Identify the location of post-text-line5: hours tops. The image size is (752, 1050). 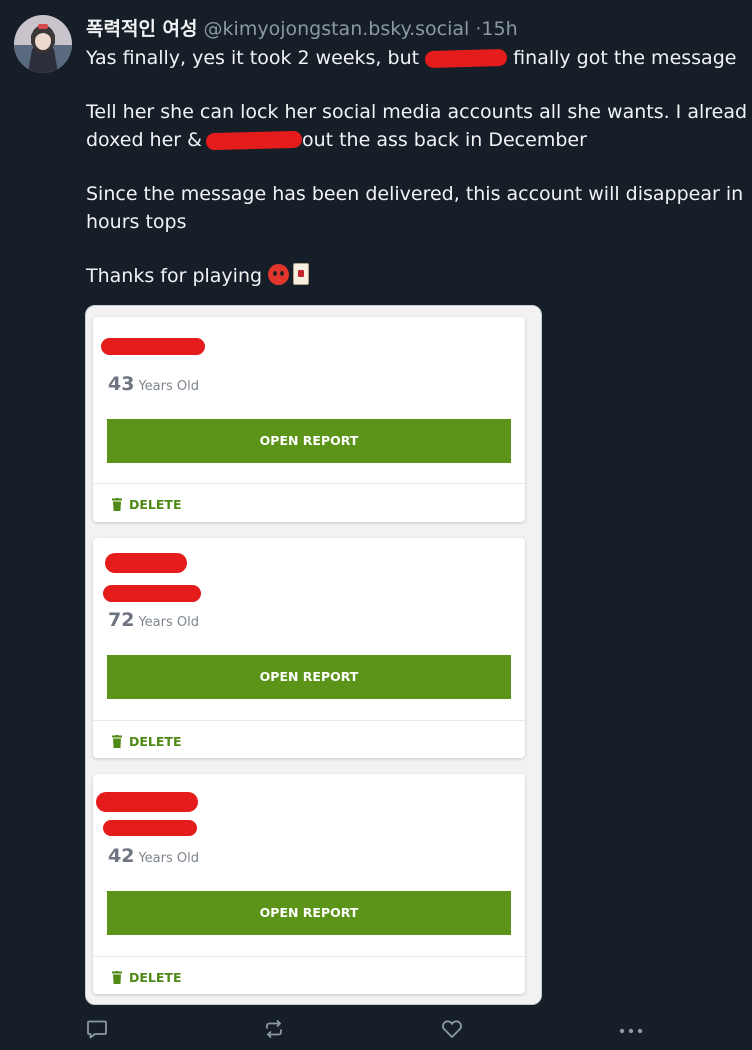
(136, 222).